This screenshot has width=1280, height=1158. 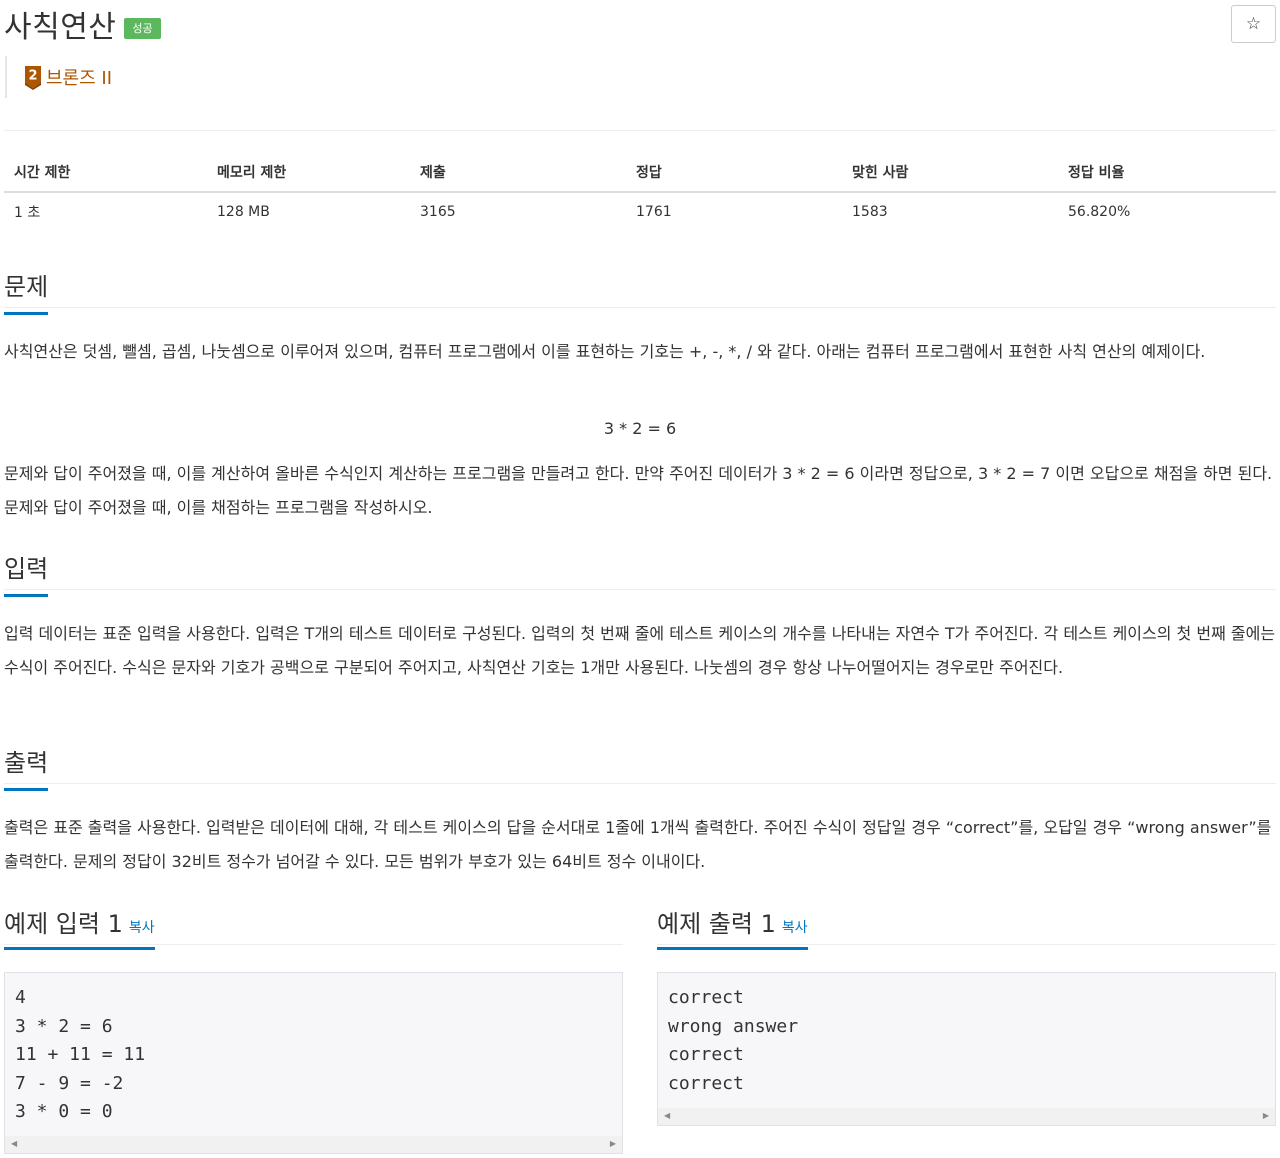 I want to click on submissions-value: 3165, so click(x=518, y=211).